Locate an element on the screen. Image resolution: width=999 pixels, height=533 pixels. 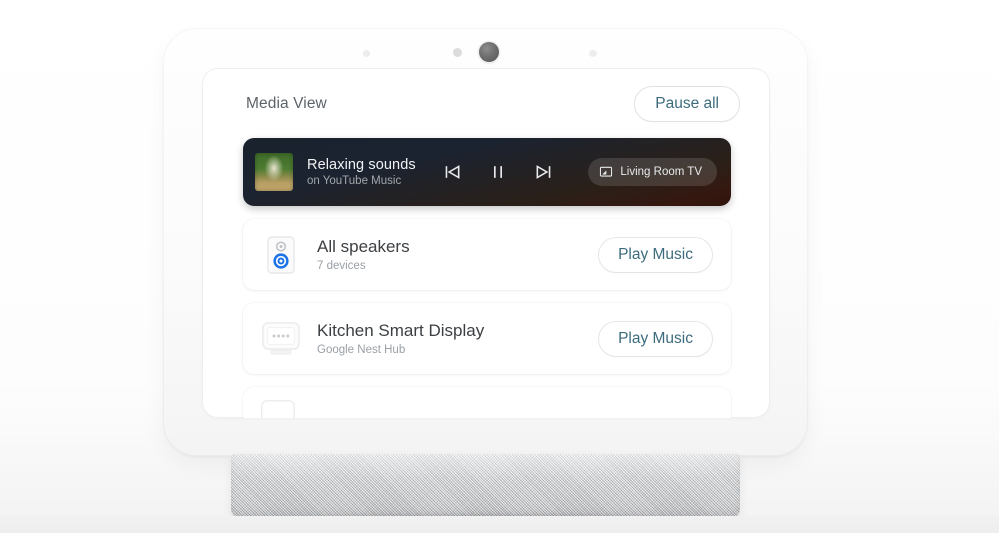
track-title: Relaxing sounds is located at coordinates (361, 165).